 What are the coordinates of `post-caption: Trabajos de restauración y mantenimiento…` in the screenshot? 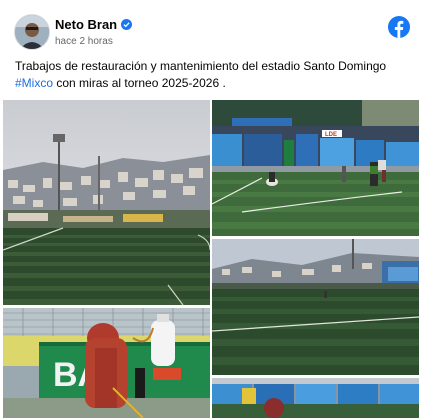 It's located at (213, 75).